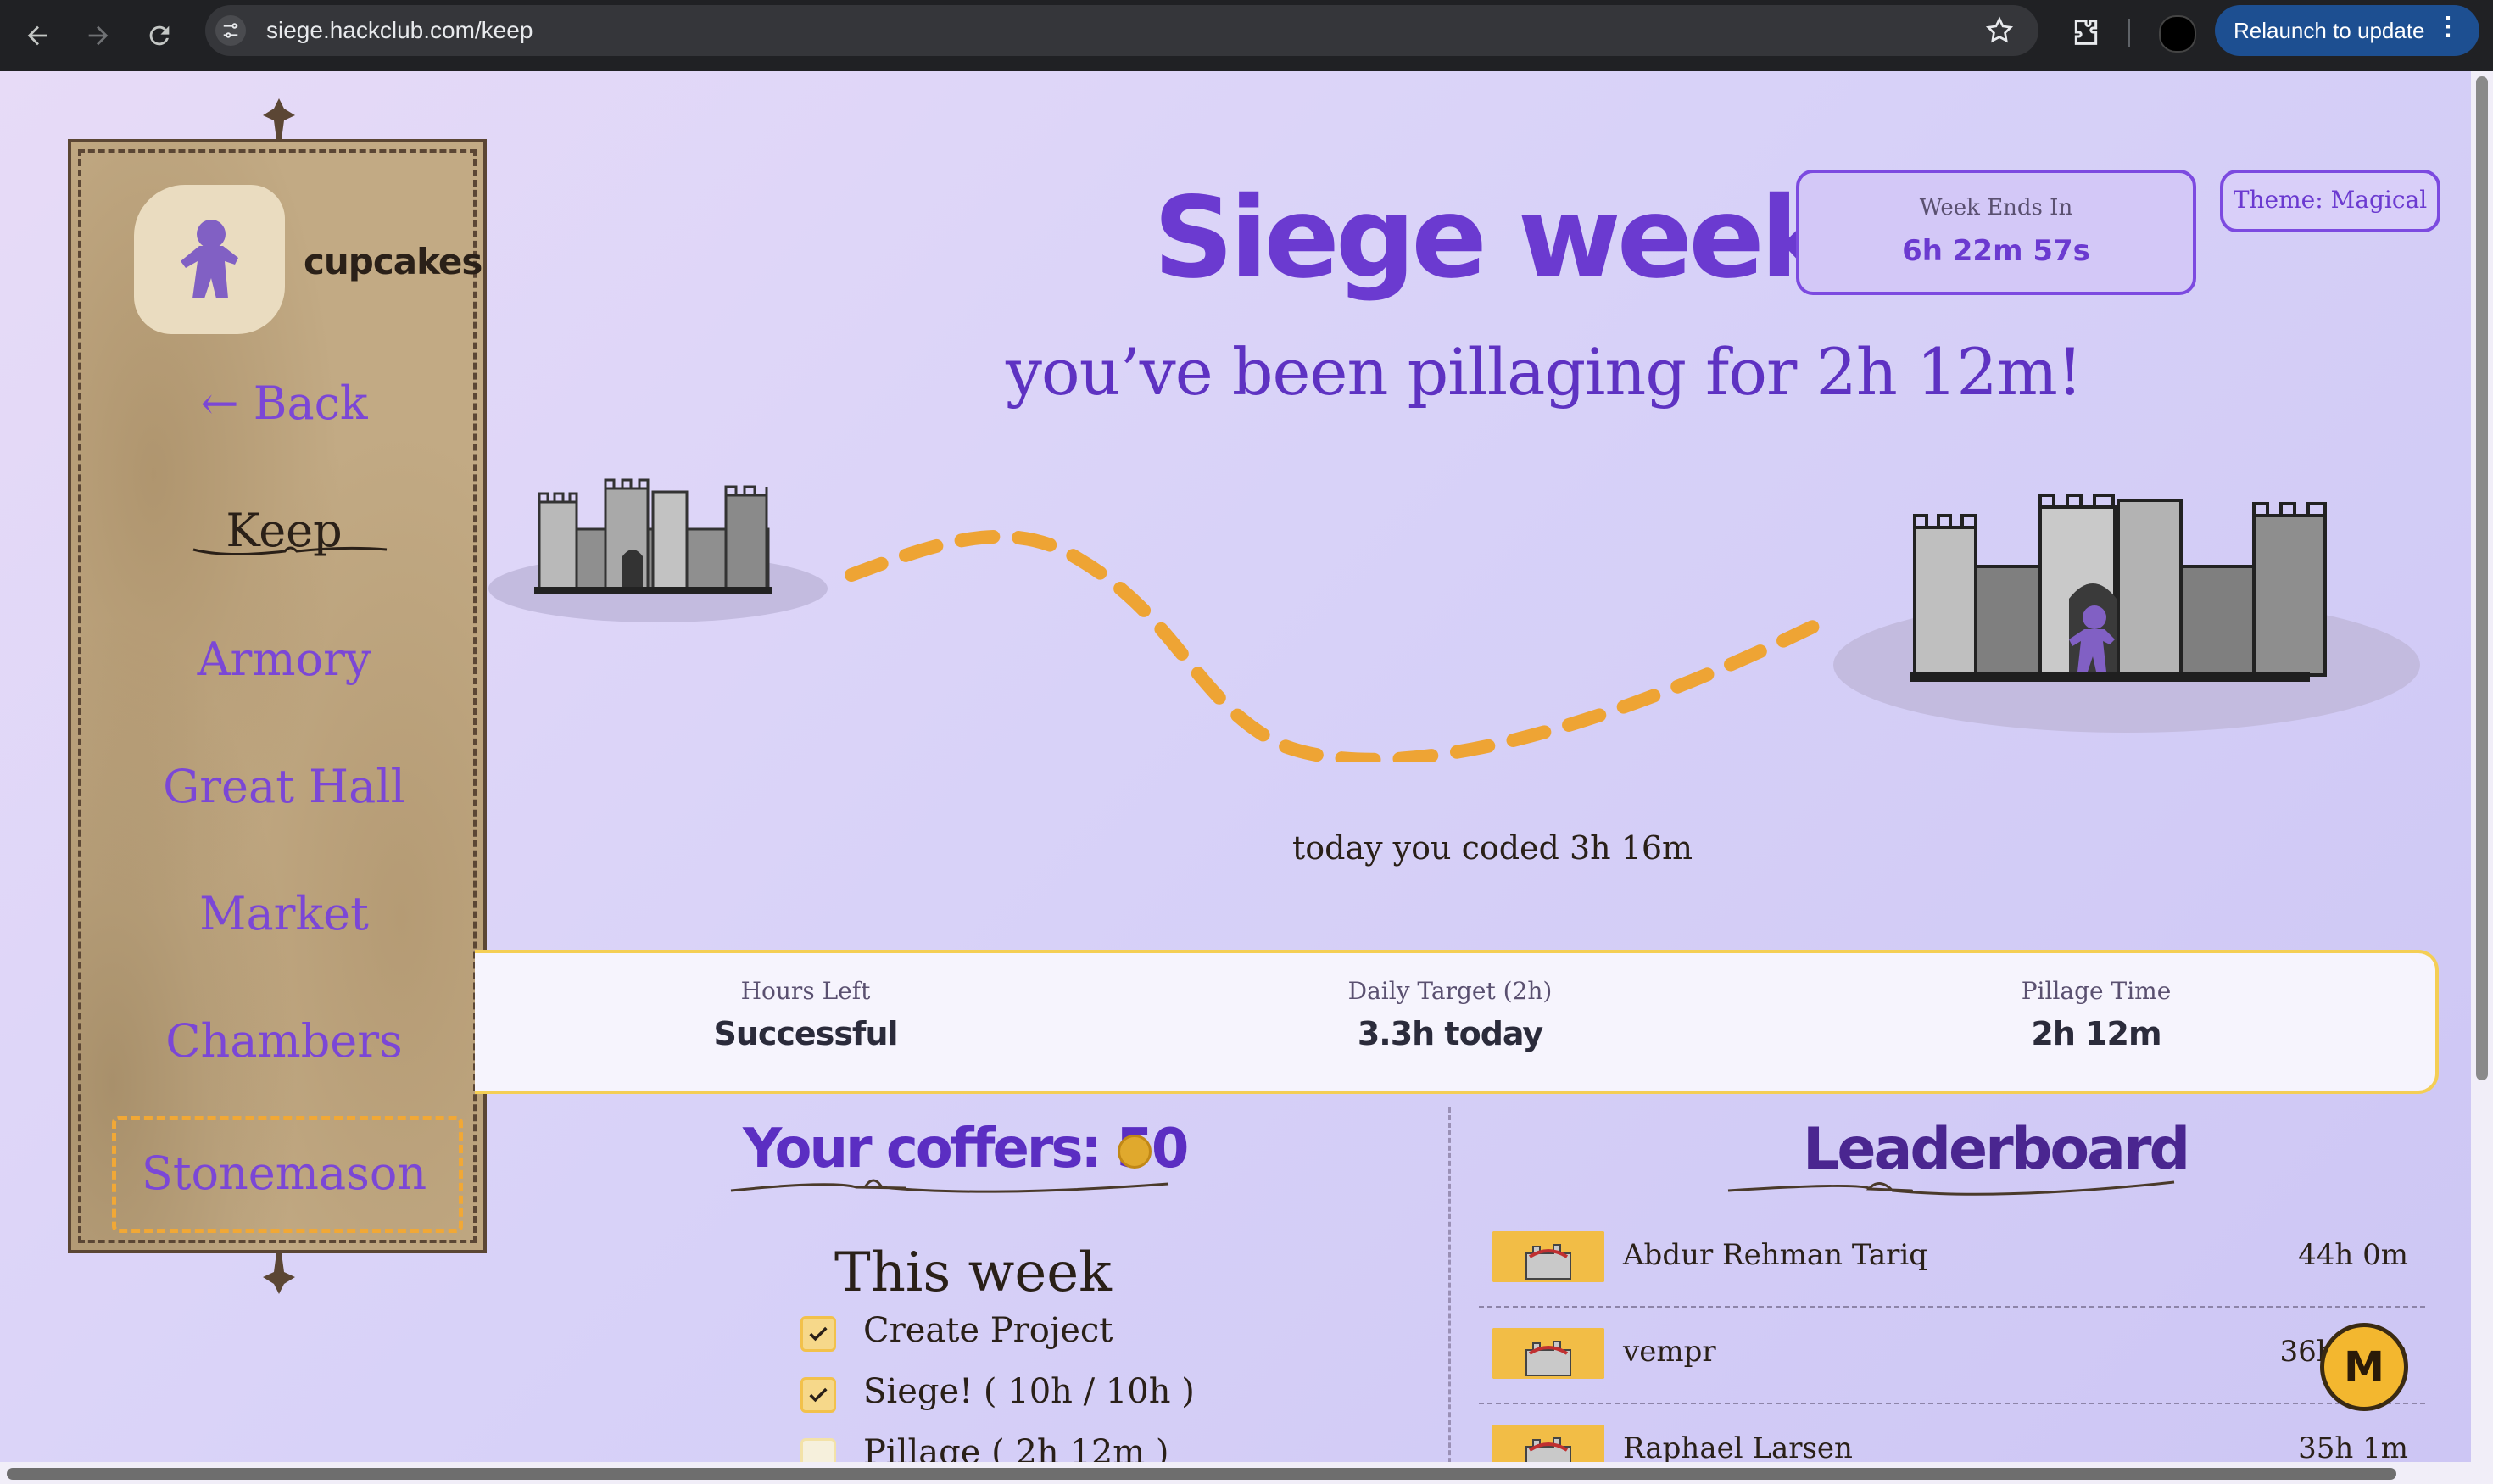  Describe the element at coordinates (1201, 1474) in the screenshot. I see `horizontal-scroll-thumb` at that location.